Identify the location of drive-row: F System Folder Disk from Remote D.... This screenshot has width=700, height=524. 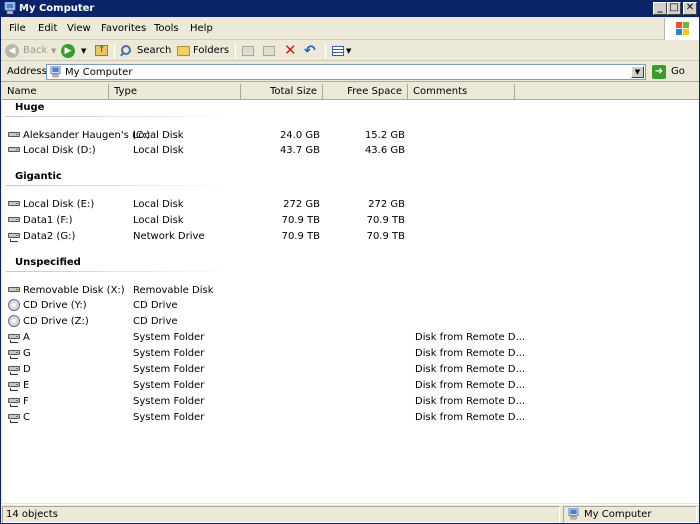
(350, 402).